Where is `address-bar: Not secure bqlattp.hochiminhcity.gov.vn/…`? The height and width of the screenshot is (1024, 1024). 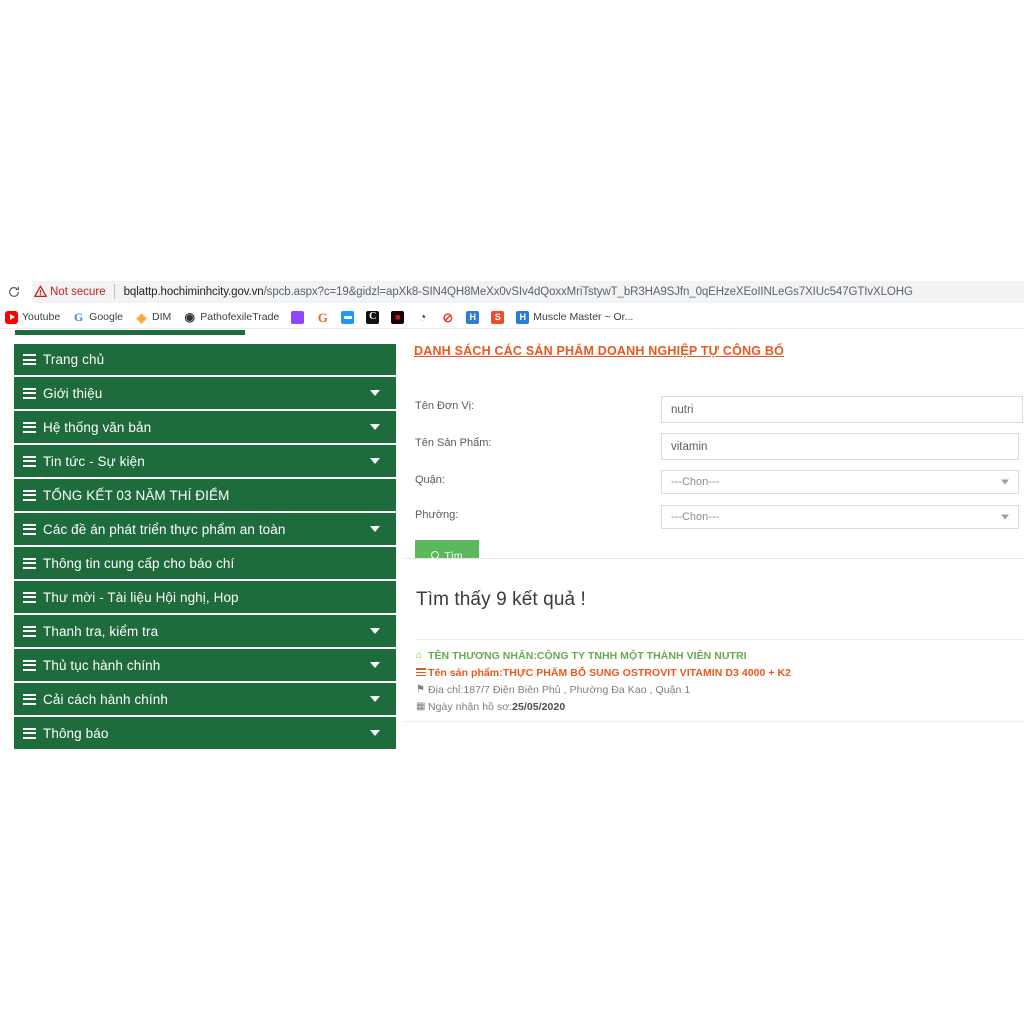
address-bar: Not secure bqlattp.hochiminhcity.gov.vn/… is located at coordinates (528, 291).